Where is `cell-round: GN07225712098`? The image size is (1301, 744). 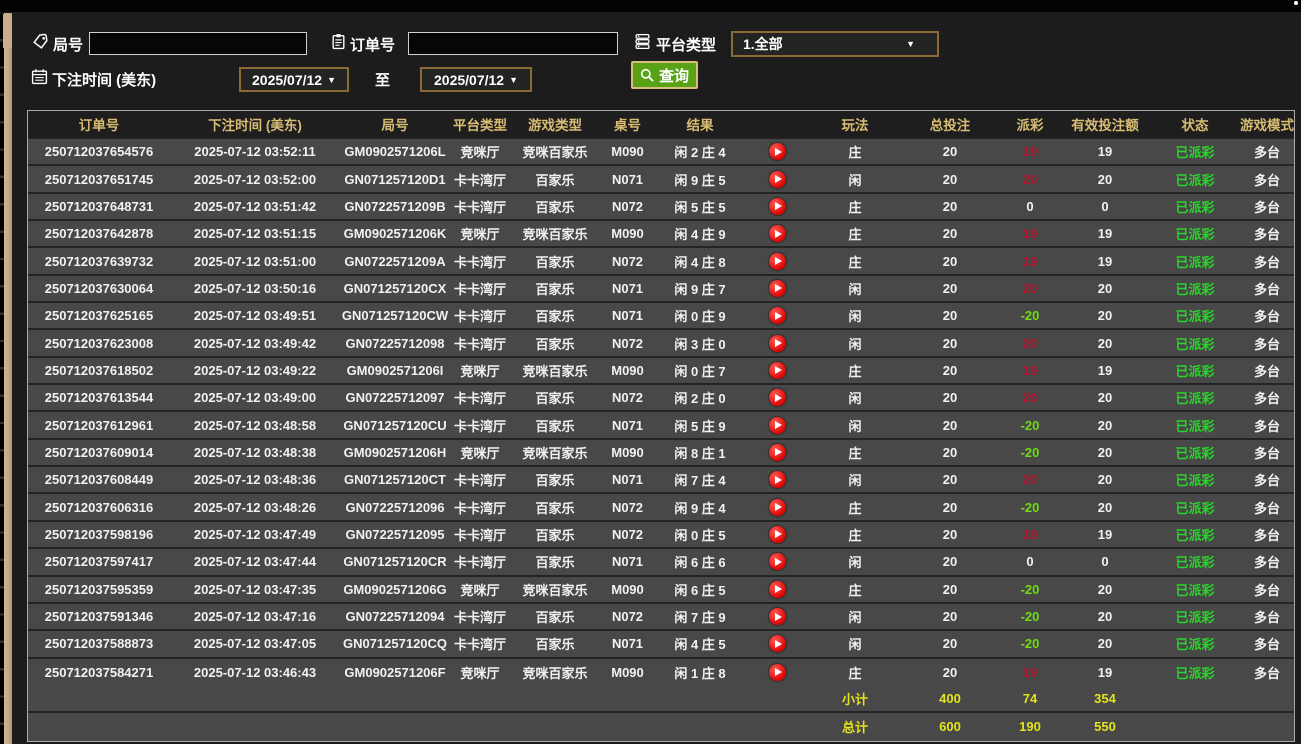
cell-round: GN07225712098 is located at coordinates (395, 343).